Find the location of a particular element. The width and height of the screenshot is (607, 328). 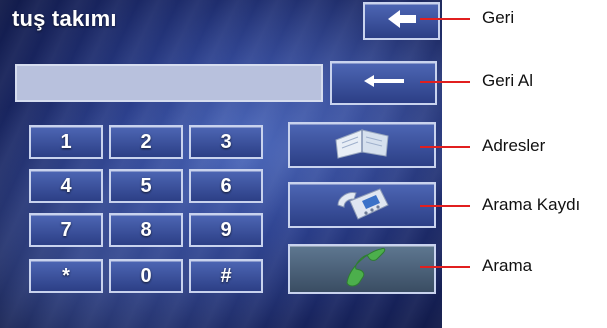

key-1: 1 is located at coordinates (66, 142).